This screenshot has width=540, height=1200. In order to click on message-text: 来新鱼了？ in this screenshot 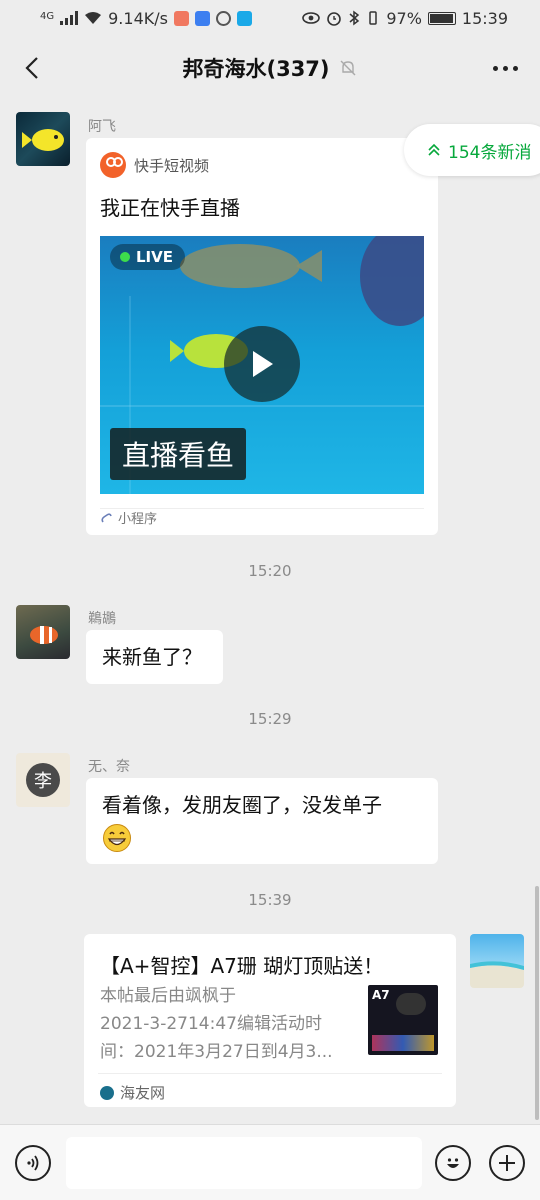, I will do `click(152, 657)`.